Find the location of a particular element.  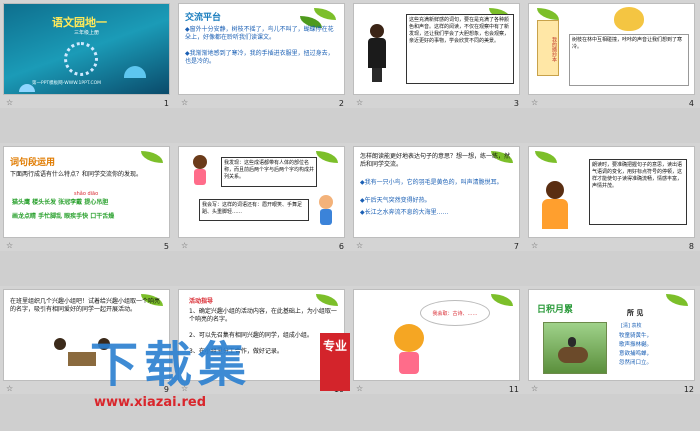

slide-2-title: 交流平台 is located at coordinates (203, 18).